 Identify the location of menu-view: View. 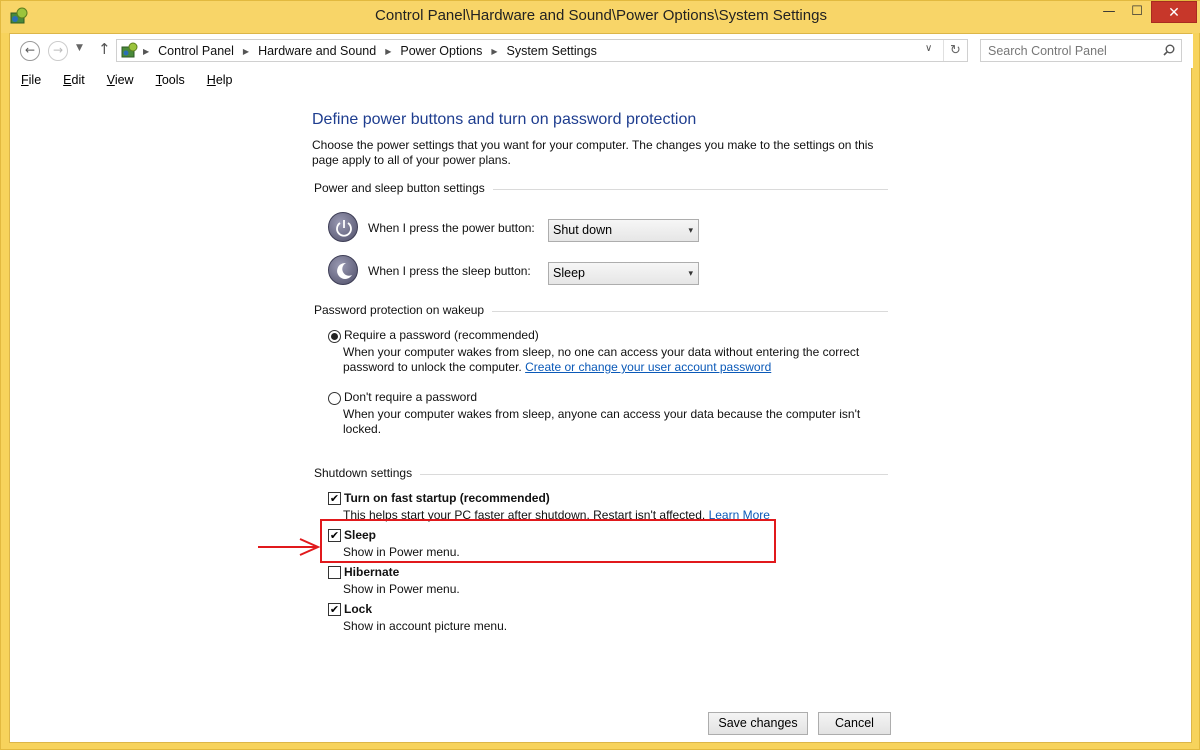
(120, 81).